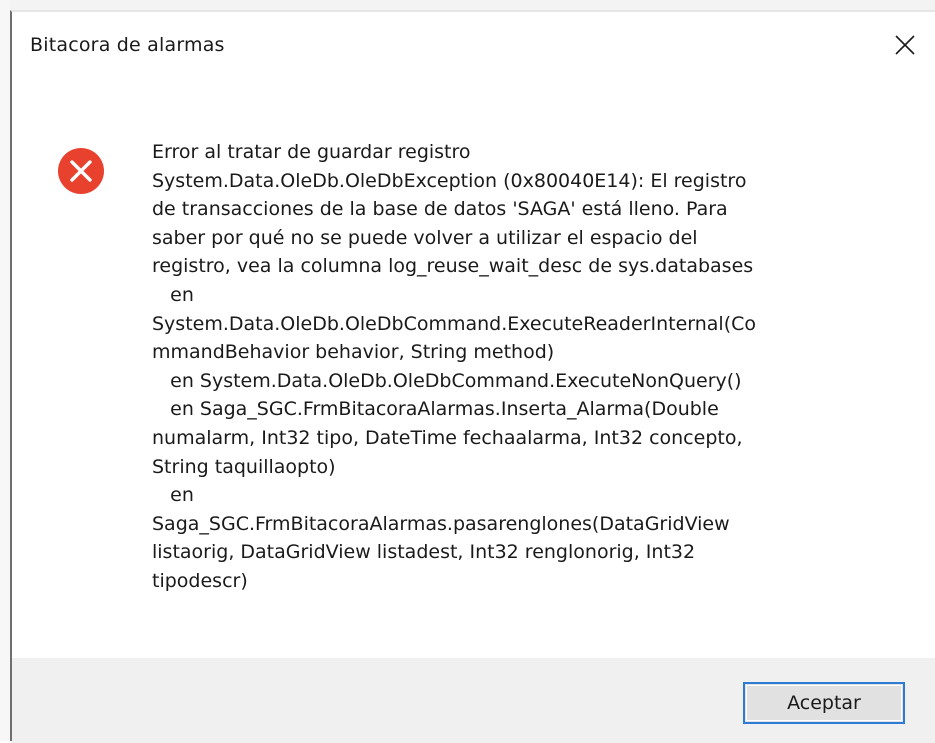  Describe the element at coordinates (824, 703) in the screenshot. I see `ok-button: Aceptar` at that location.